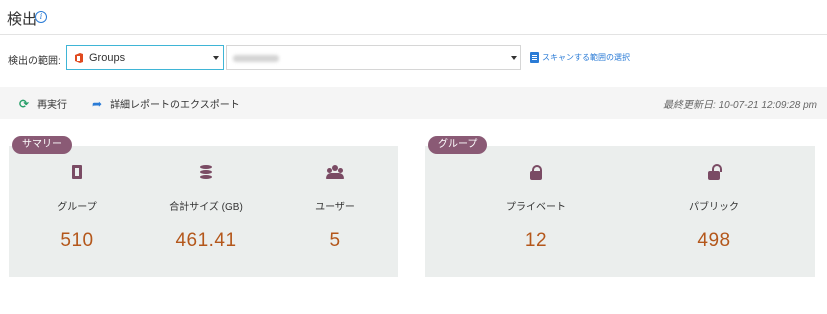 The height and width of the screenshot is (314, 827). I want to click on scan-scope-link: スキャンする範囲の選択, so click(580, 57).